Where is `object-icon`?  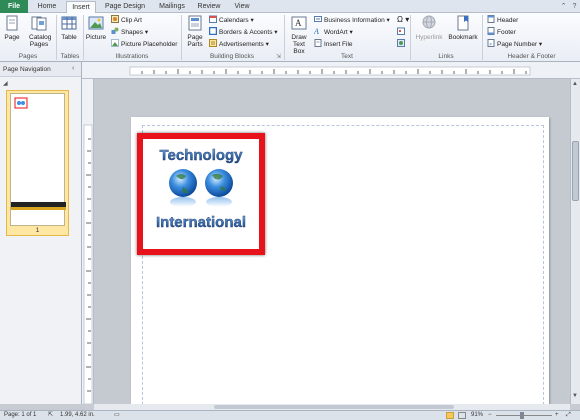 object-icon is located at coordinates (402, 44).